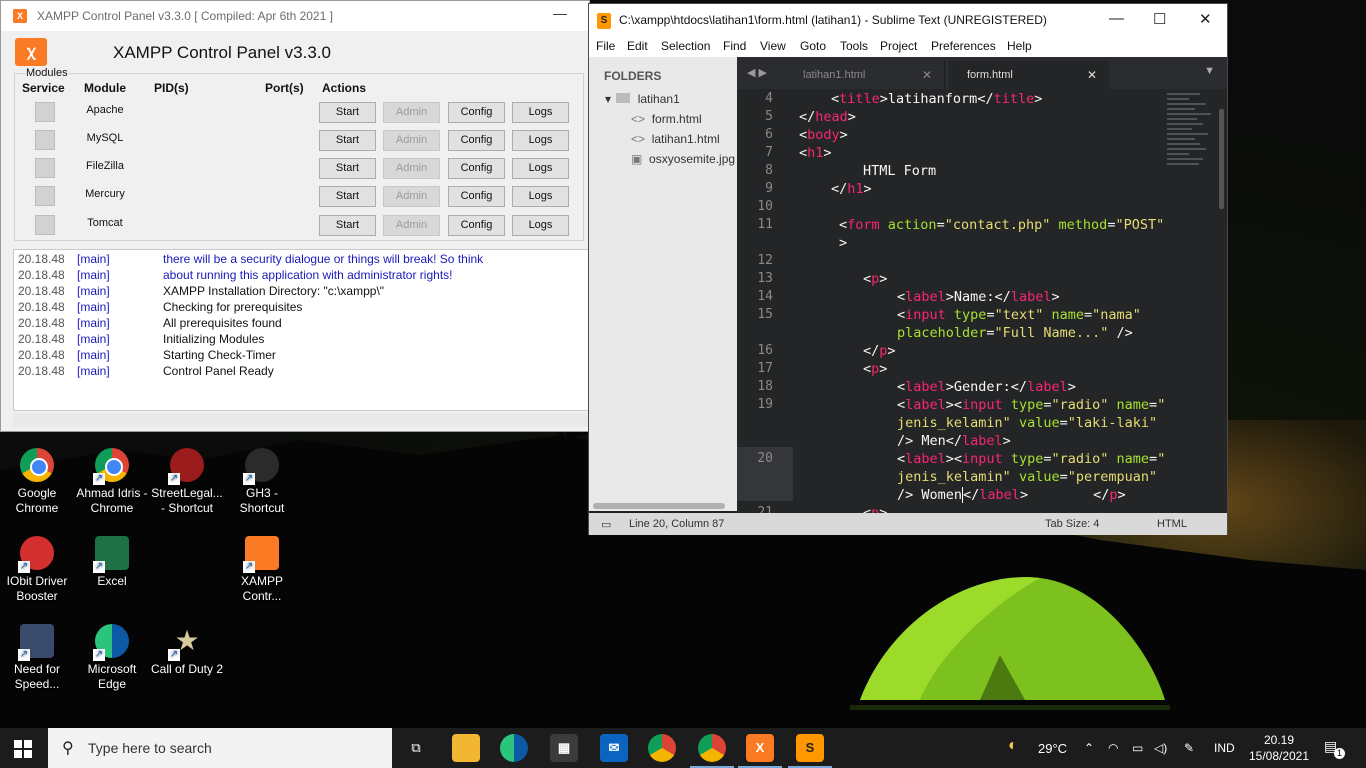 The width and height of the screenshot is (1366, 768). Describe the element at coordinates (105, 138) in the screenshot. I see `module-name: MySQL` at that location.